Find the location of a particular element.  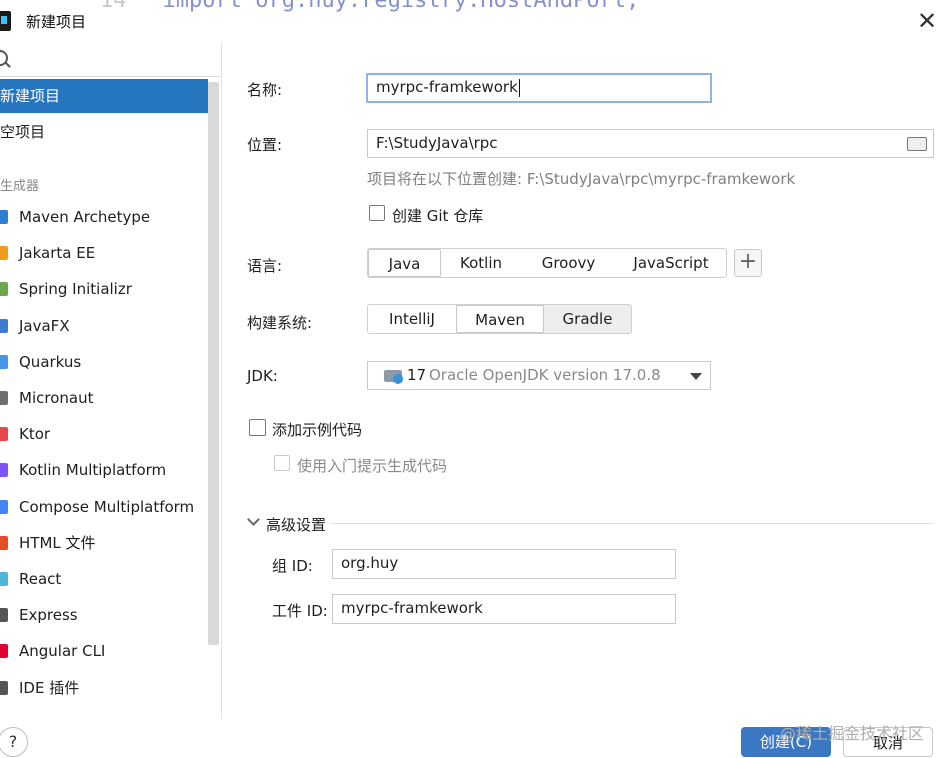

generator-item: Express is located at coordinates (104, 615).